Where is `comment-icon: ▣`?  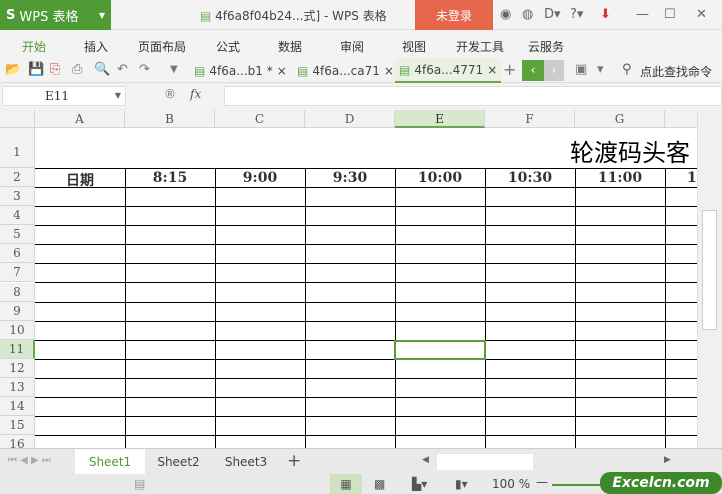
comment-icon: ▣ is located at coordinates (581, 69).